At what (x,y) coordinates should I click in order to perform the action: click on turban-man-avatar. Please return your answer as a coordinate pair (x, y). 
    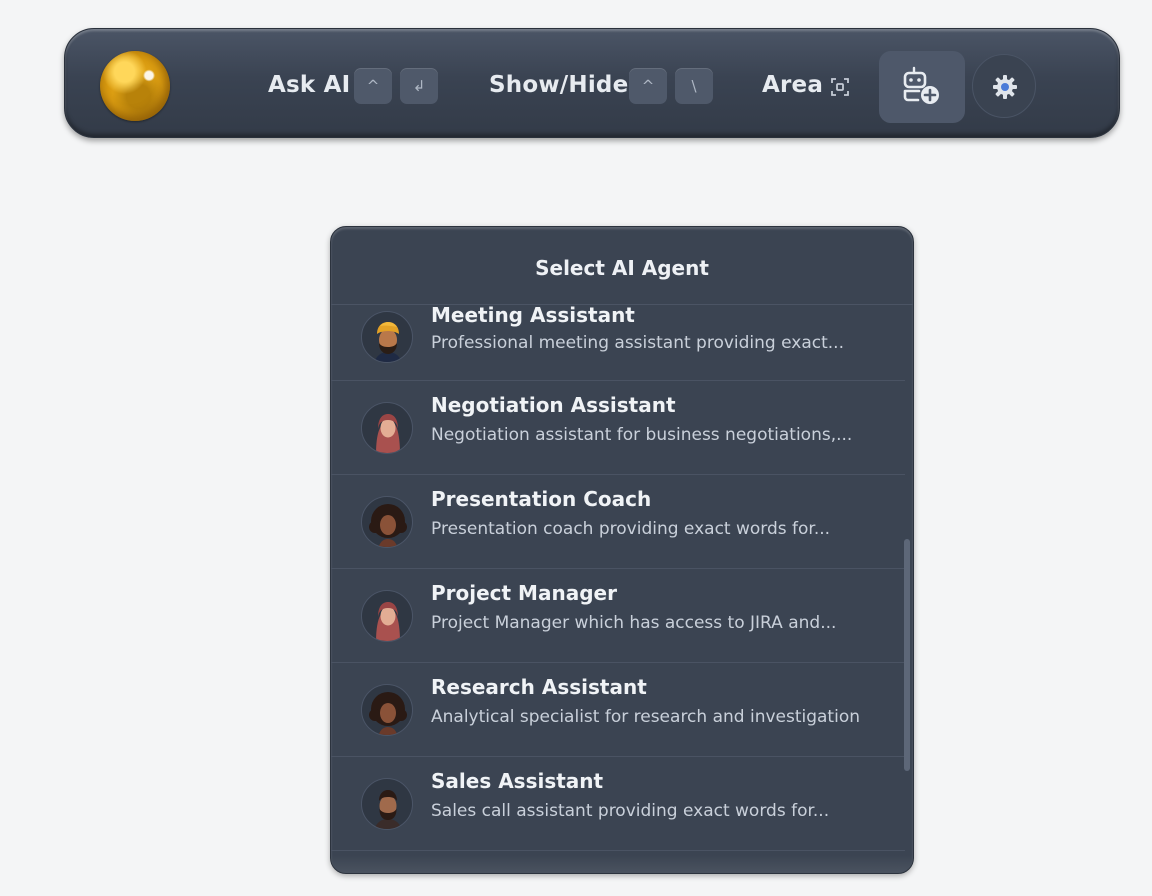
    Looking at the image, I should click on (387, 337).